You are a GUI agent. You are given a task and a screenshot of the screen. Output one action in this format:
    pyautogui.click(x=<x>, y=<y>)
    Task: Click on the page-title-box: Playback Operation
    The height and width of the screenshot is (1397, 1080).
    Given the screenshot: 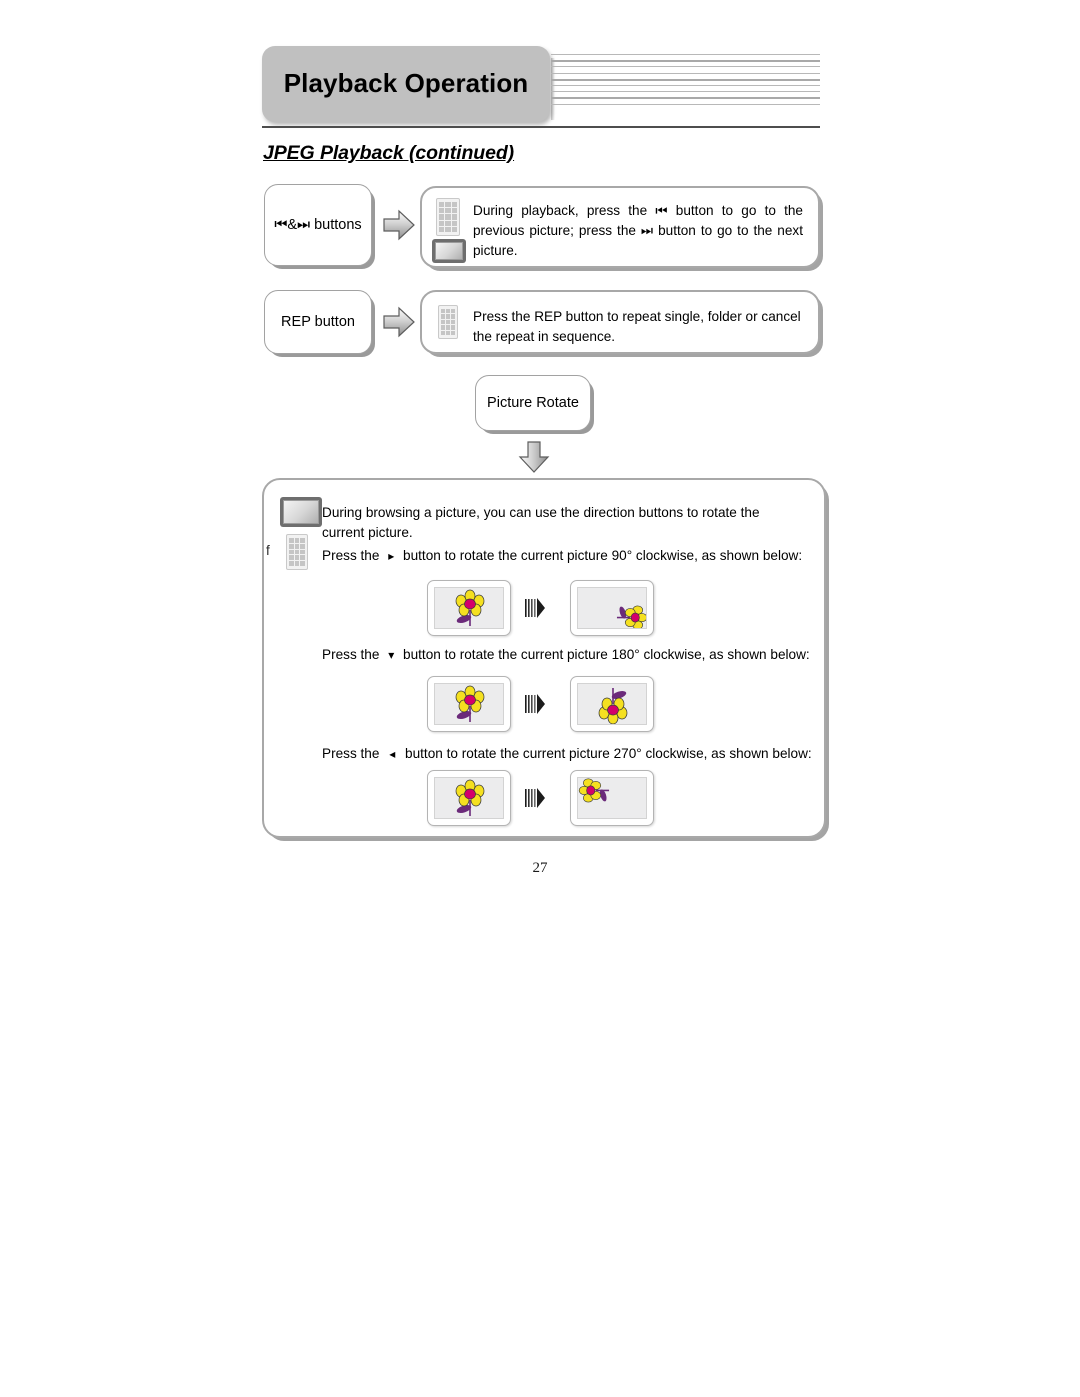 What is the action you would take?
    pyautogui.click(x=406, y=84)
    